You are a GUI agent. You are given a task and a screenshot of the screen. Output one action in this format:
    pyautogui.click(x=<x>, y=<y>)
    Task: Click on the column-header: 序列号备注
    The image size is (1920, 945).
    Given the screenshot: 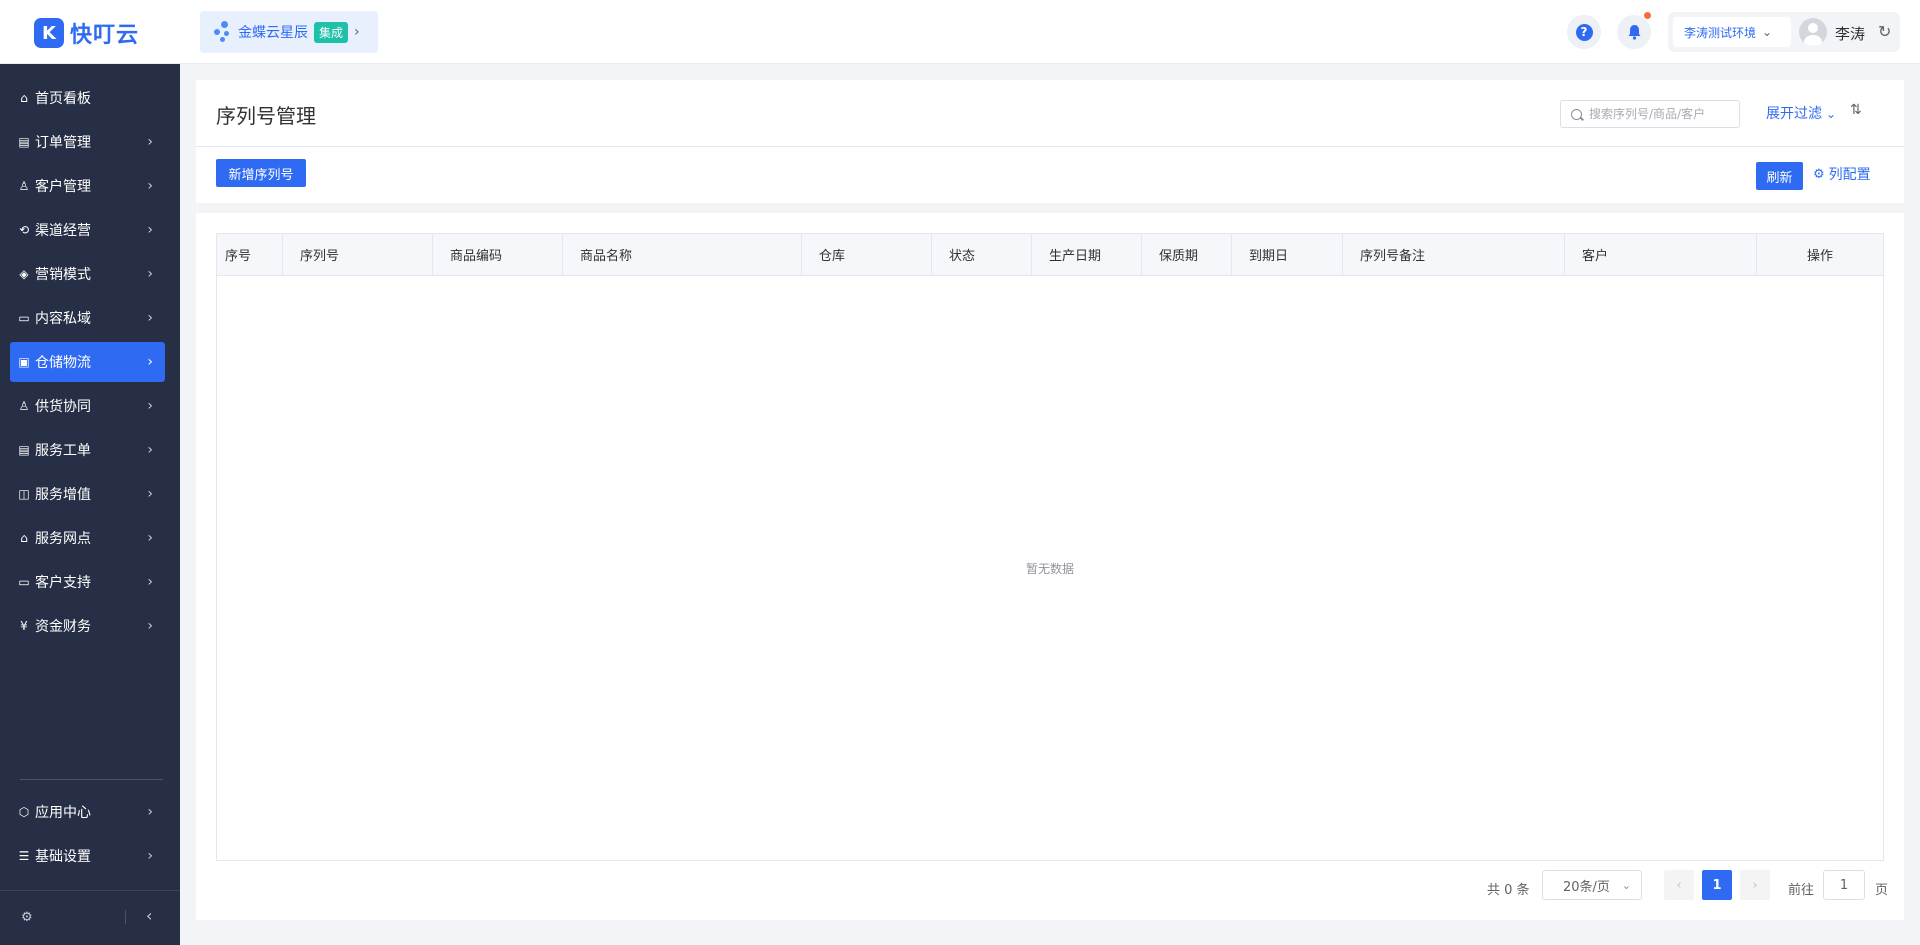 What is the action you would take?
    pyautogui.click(x=1454, y=254)
    